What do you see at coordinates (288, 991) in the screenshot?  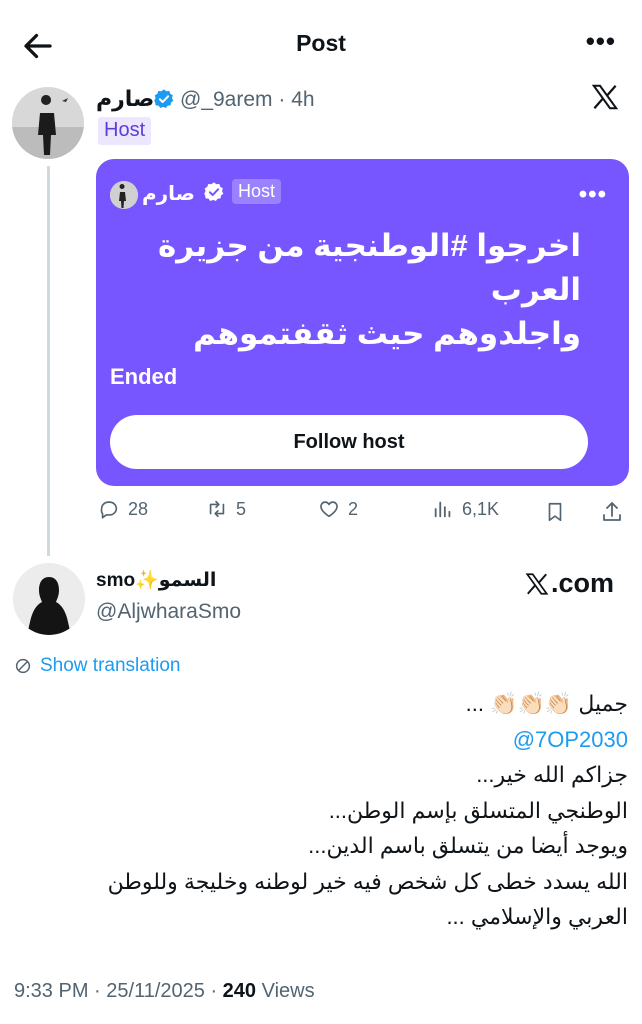 I see `views-label: Views` at bounding box center [288, 991].